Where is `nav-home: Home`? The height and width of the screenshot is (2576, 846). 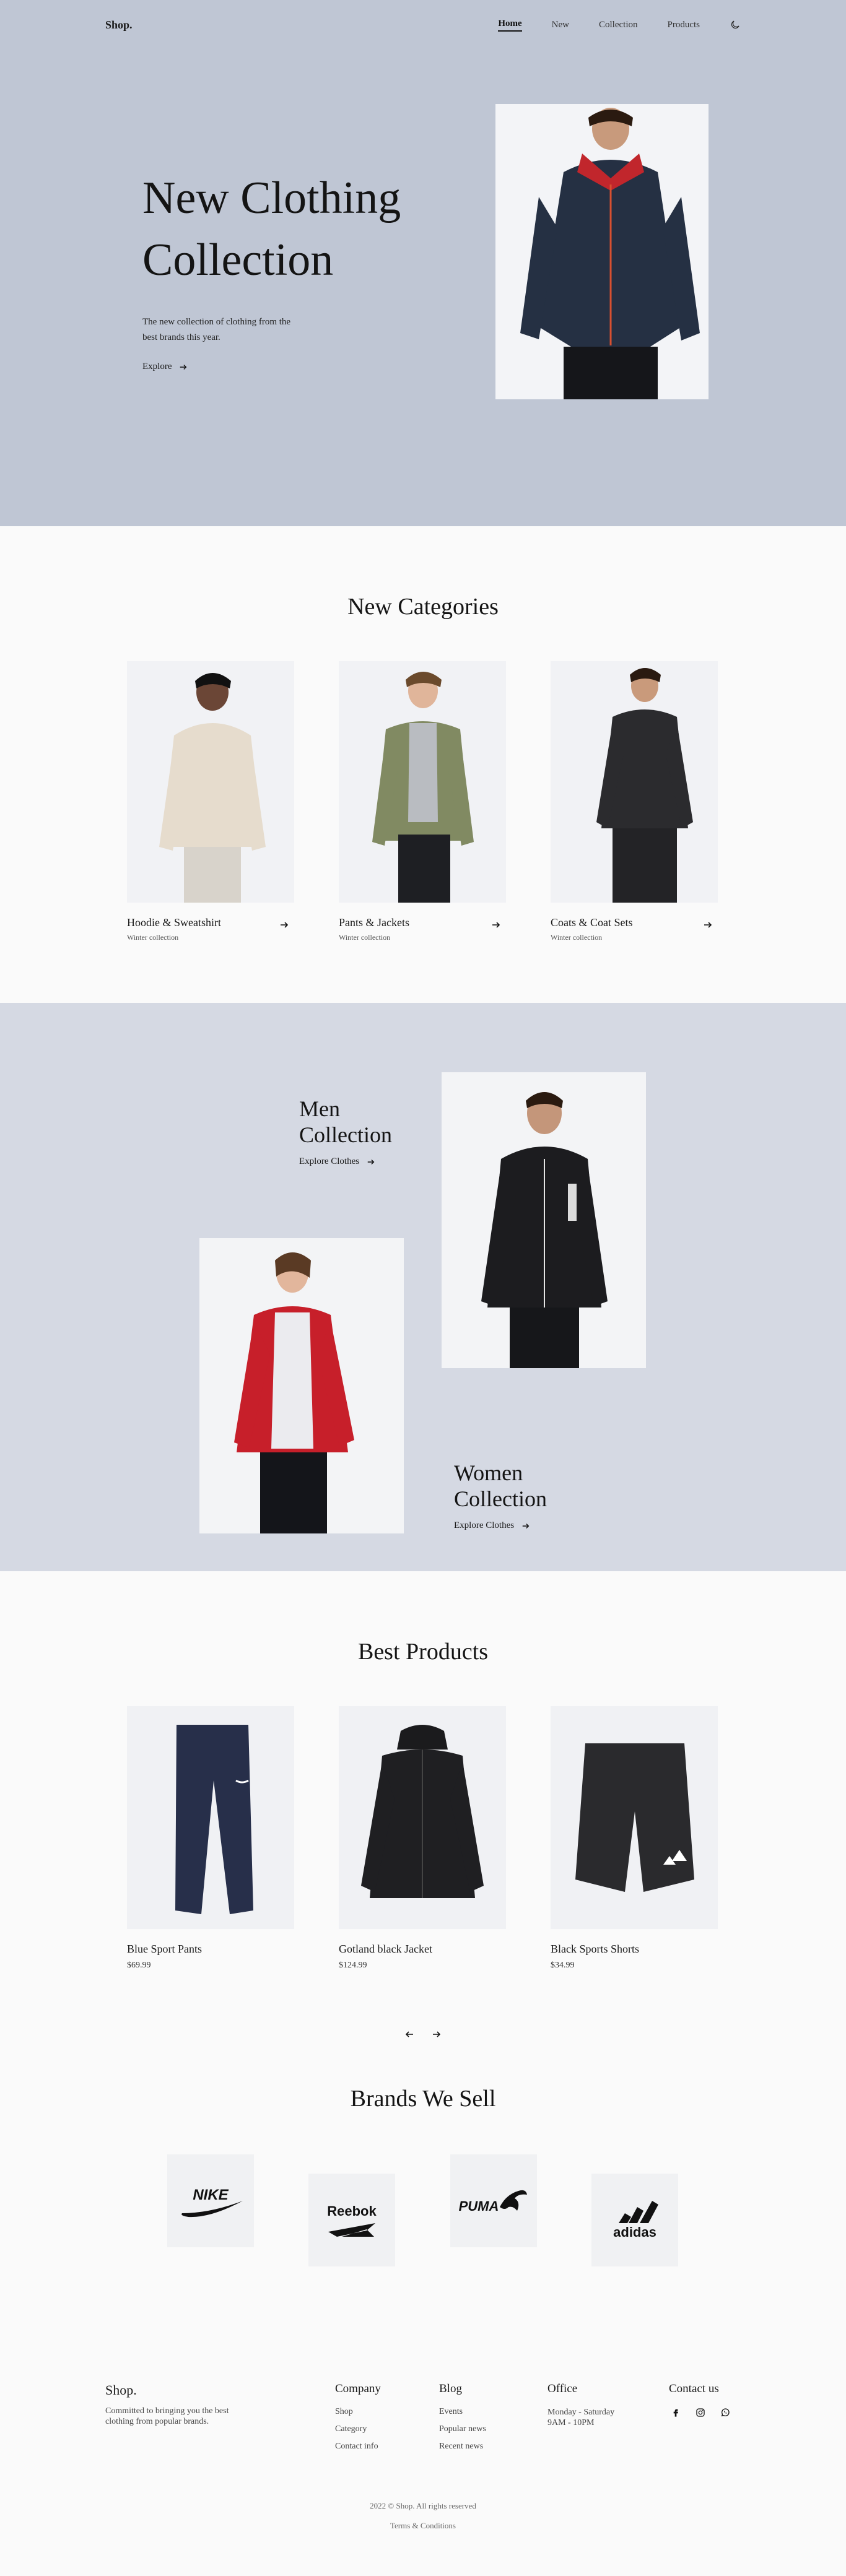 nav-home: Home is located at coordinates (510, 25).